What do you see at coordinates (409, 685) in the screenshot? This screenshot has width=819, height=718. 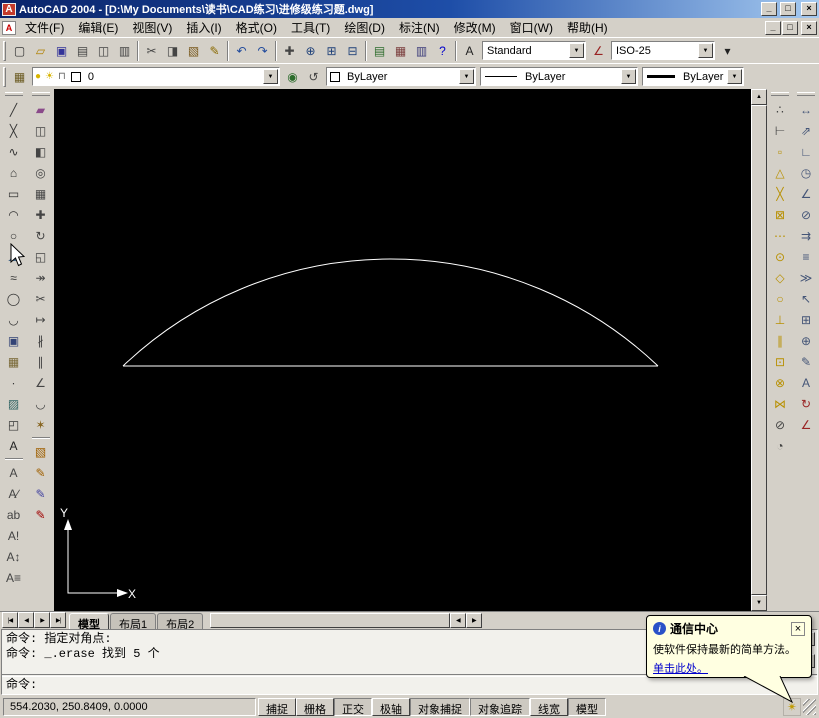 I see `command-prompt: 命令:` at bounding box center [409, 685].